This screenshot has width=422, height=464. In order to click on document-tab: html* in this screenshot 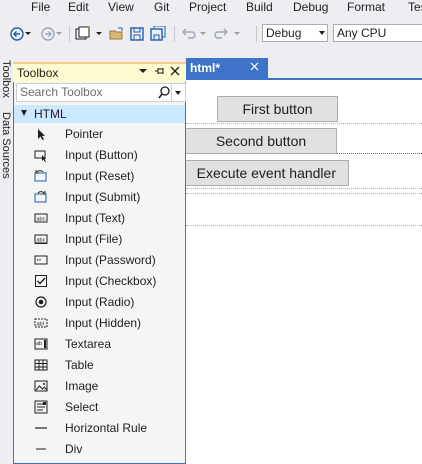, I will do `click(227, 68)`.